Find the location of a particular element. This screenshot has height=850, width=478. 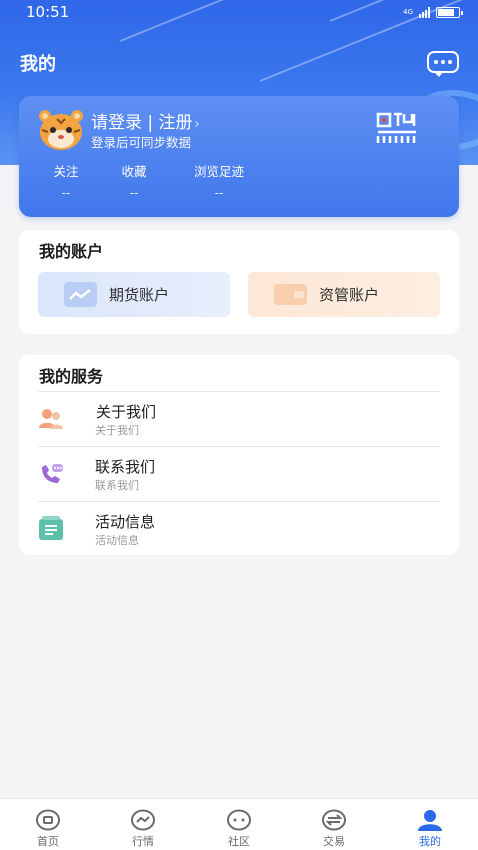

service-item-contact: 联系我们 联系我们 is located at coordinates (239, 473).